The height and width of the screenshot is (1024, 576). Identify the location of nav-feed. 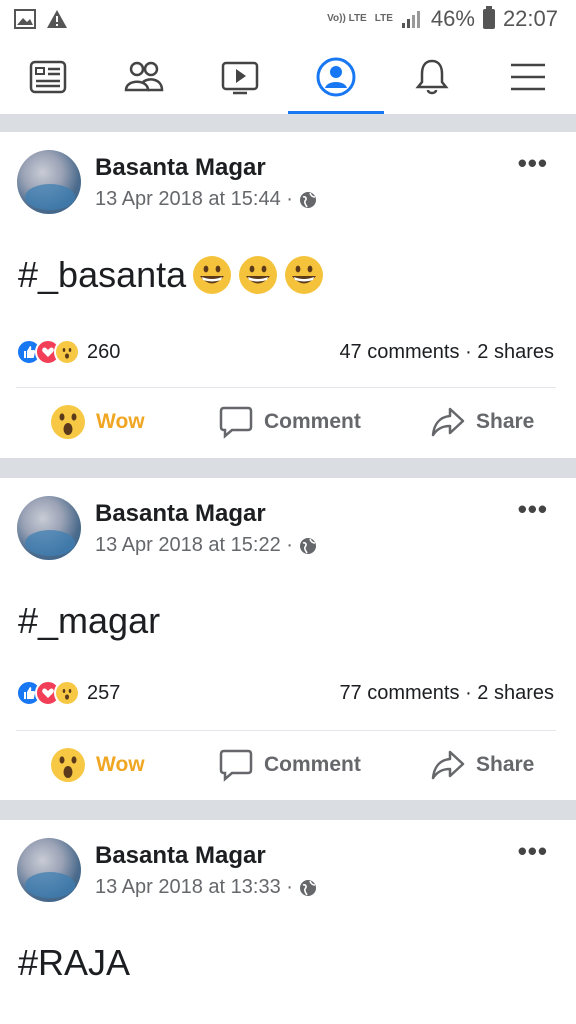
(48, 77).